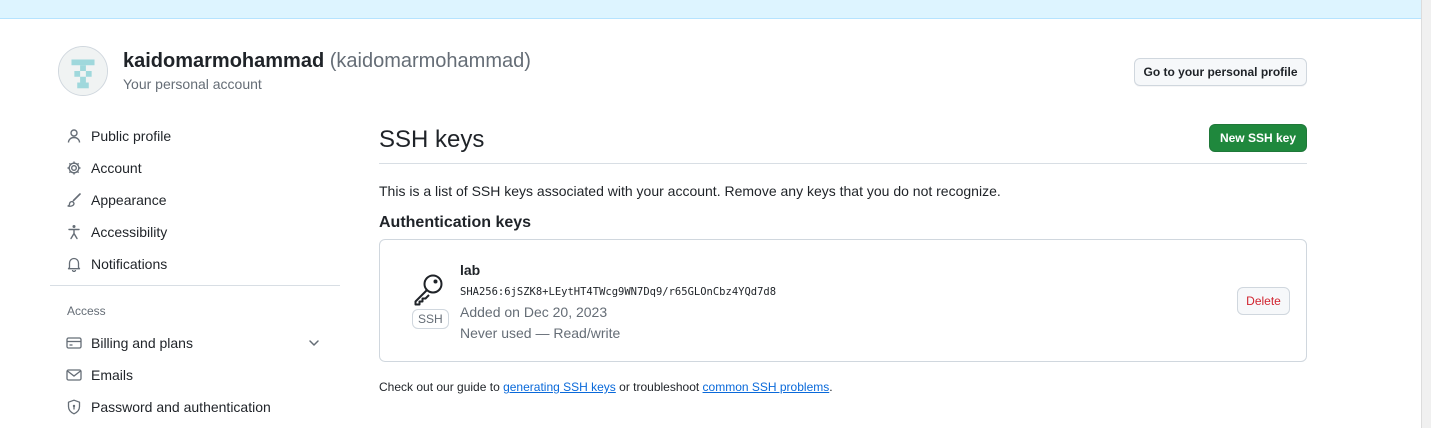 The image size is (1431, 428). What do you see at coordinates (131, 136) in the screenshot?
I see `sidebar-item-label: Public profile` at bounding box center [131, 136].